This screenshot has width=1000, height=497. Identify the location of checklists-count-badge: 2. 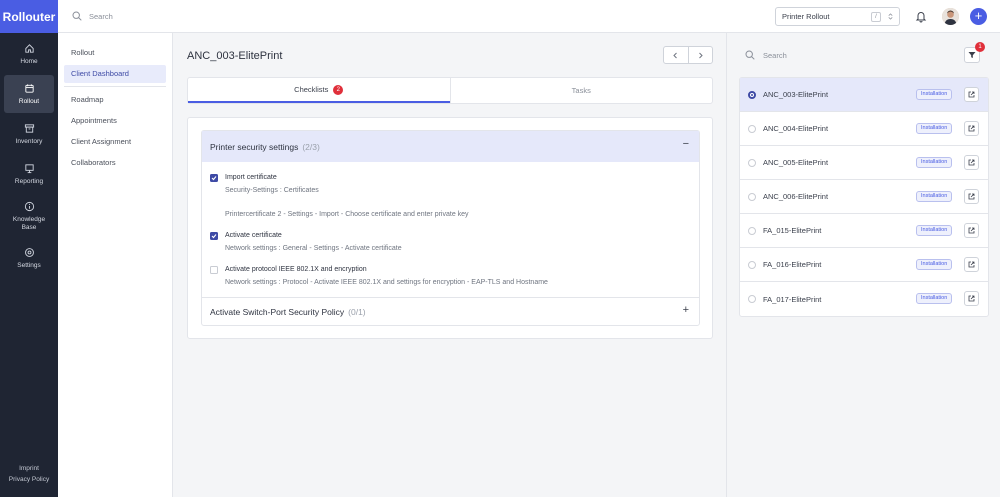
(338, 89).